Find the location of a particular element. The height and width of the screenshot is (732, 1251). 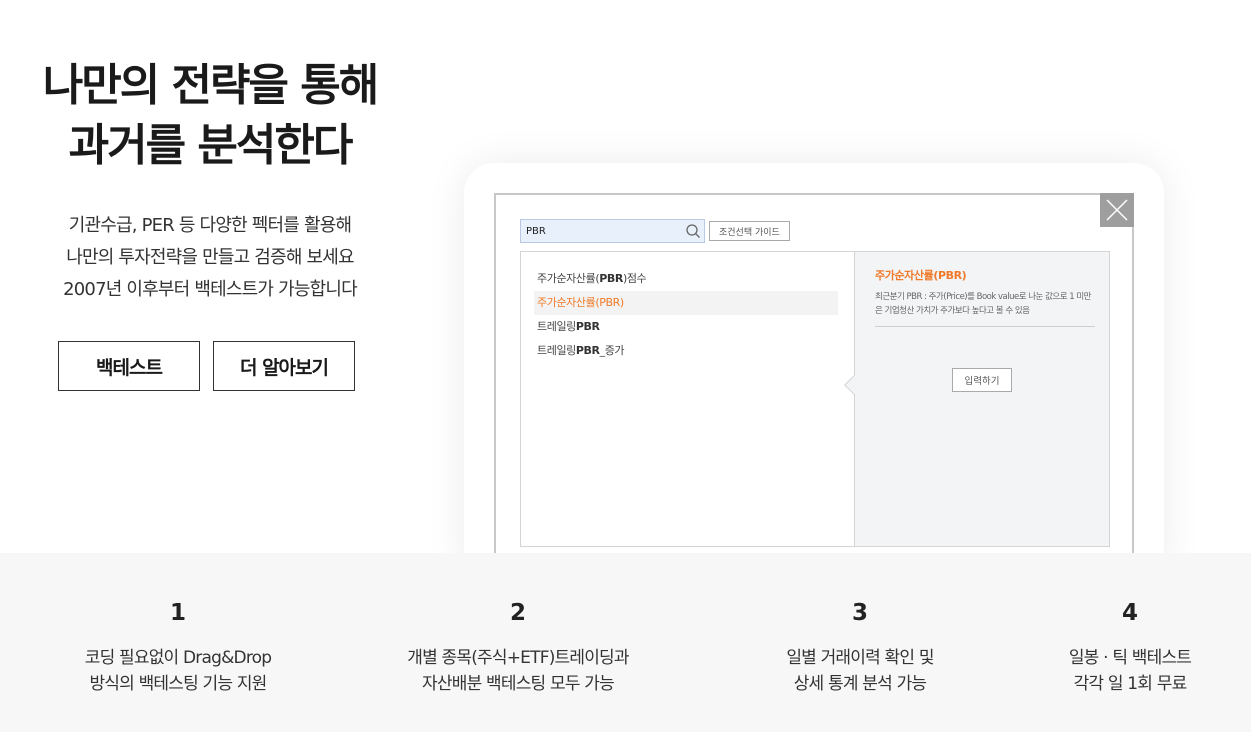

hero-title-line1: 나만의 전략을 통해 is located at coordinates (210, 85).